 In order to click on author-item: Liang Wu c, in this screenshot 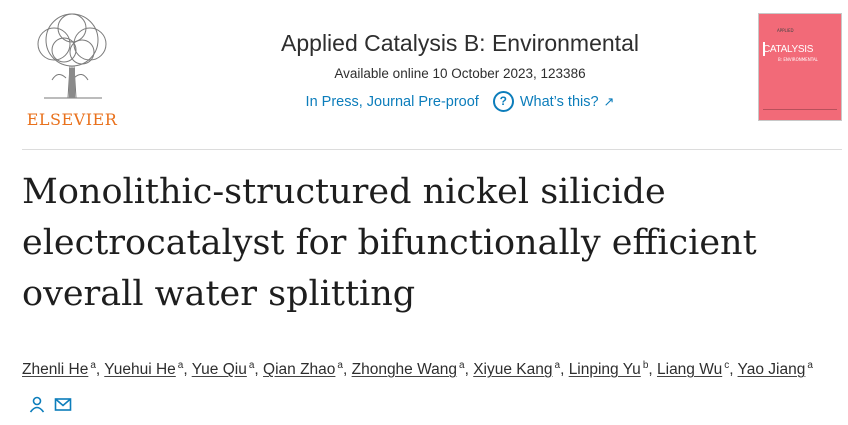, I will do `click(697, 369)`.